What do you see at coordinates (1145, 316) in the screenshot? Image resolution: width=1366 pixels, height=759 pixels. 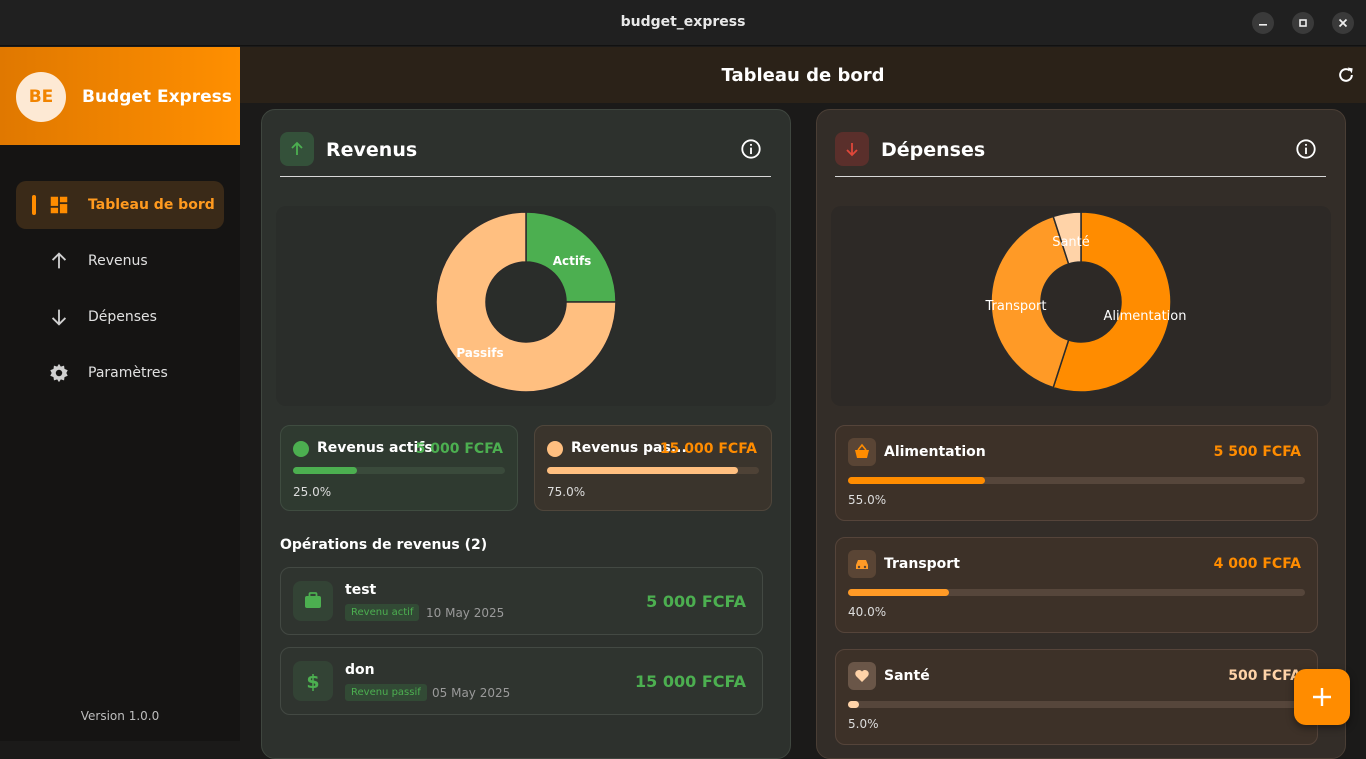 I see `pie-label-alimentation: Alimentation` at bounding box center [1145, 316].